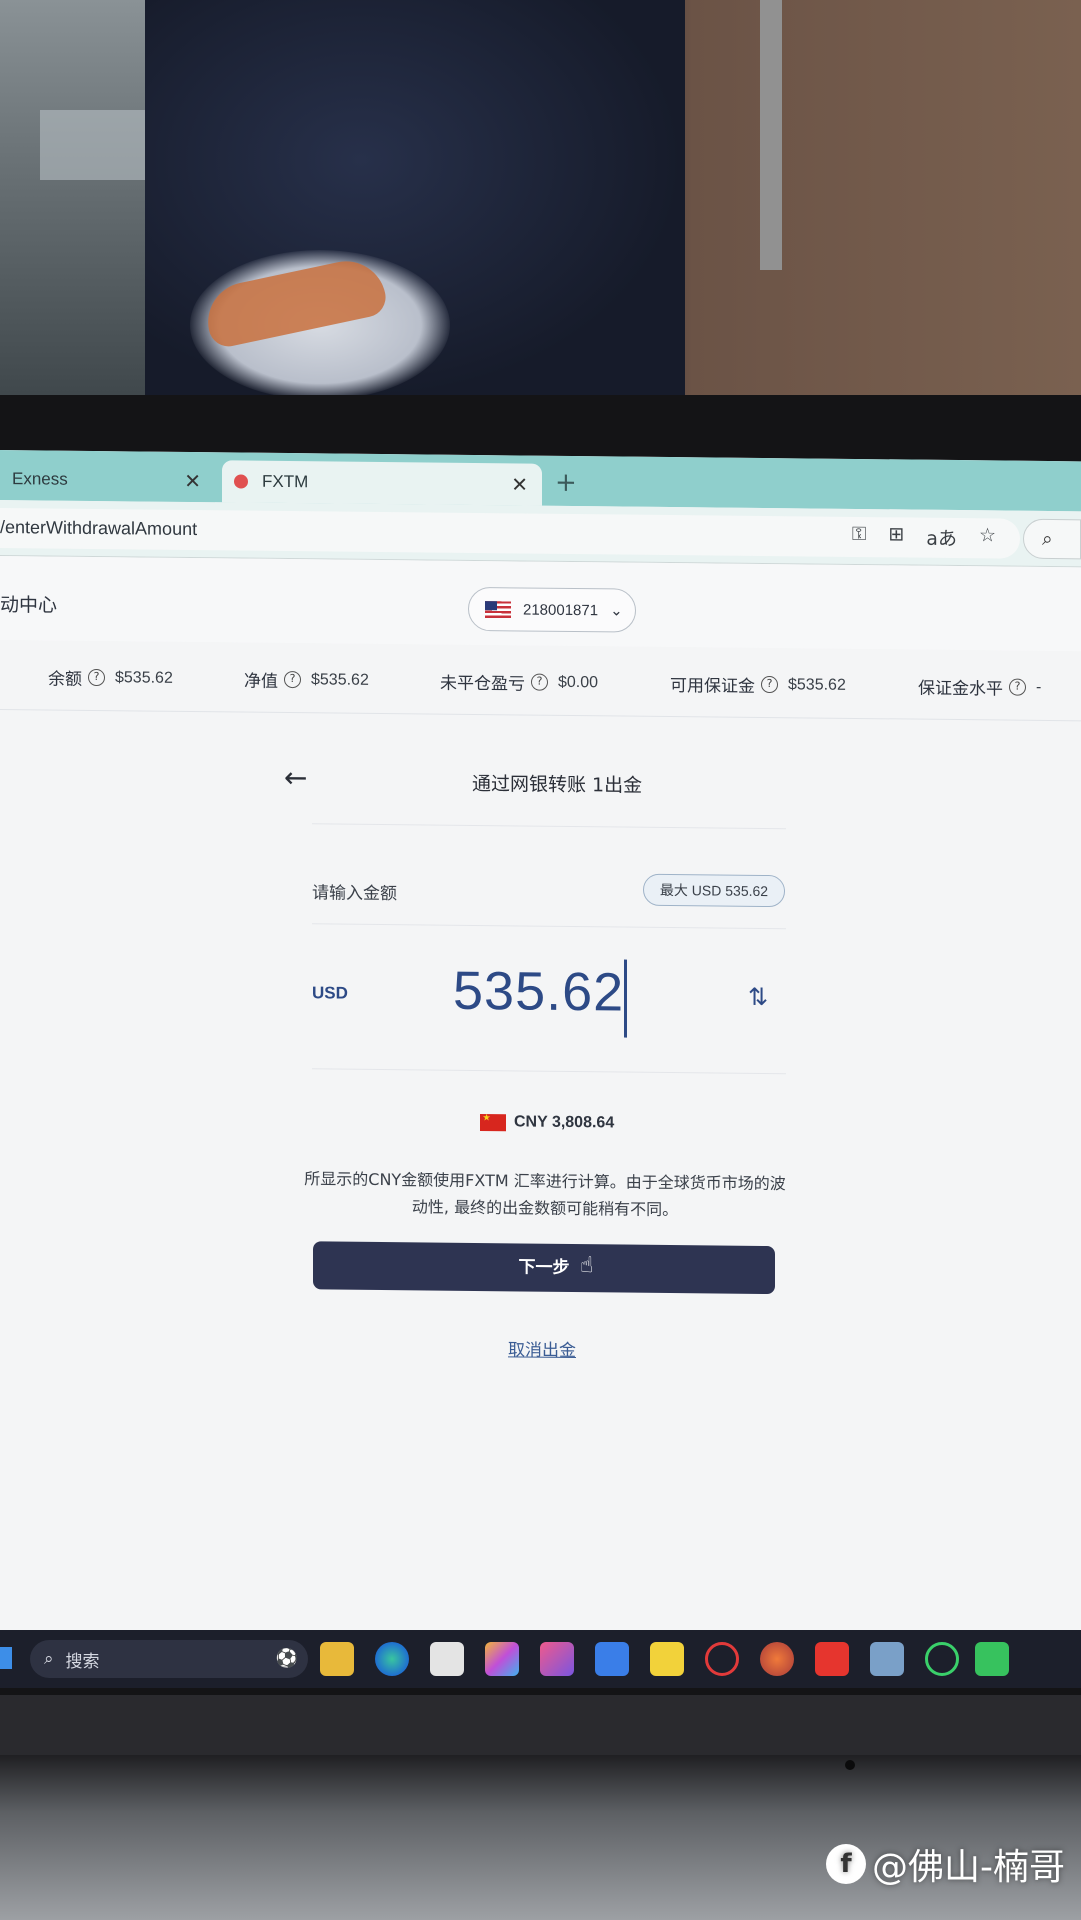 This screenshot has width=1081, height=1920. I want to click on amount-label: 请输入金额, so click(354, 894).